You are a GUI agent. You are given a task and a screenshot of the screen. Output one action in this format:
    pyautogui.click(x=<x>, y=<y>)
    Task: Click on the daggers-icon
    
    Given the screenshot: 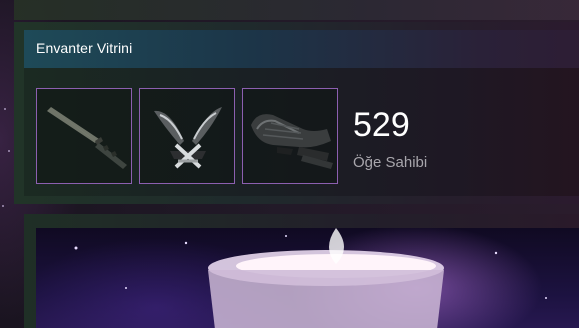 What is the action you would take?
    pyautogui.click(x=188, y=138)
    